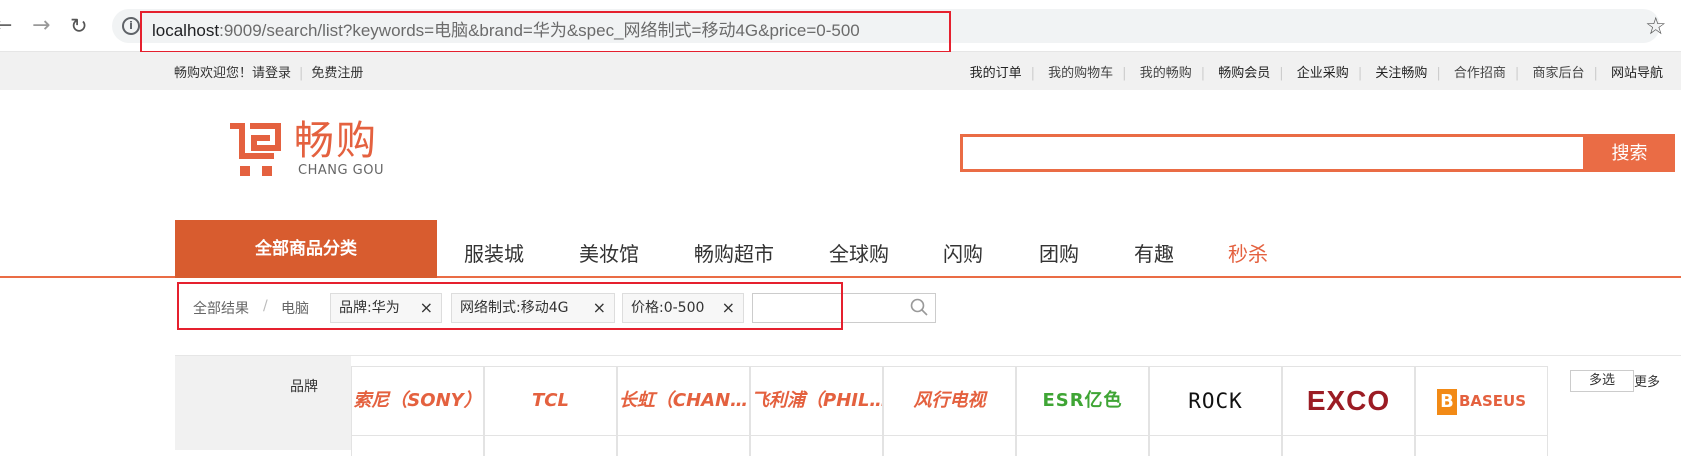 The height and width of the screenshot is (456, 1681). I want to click on logo-chinese: 畅购, so click(336, 141).